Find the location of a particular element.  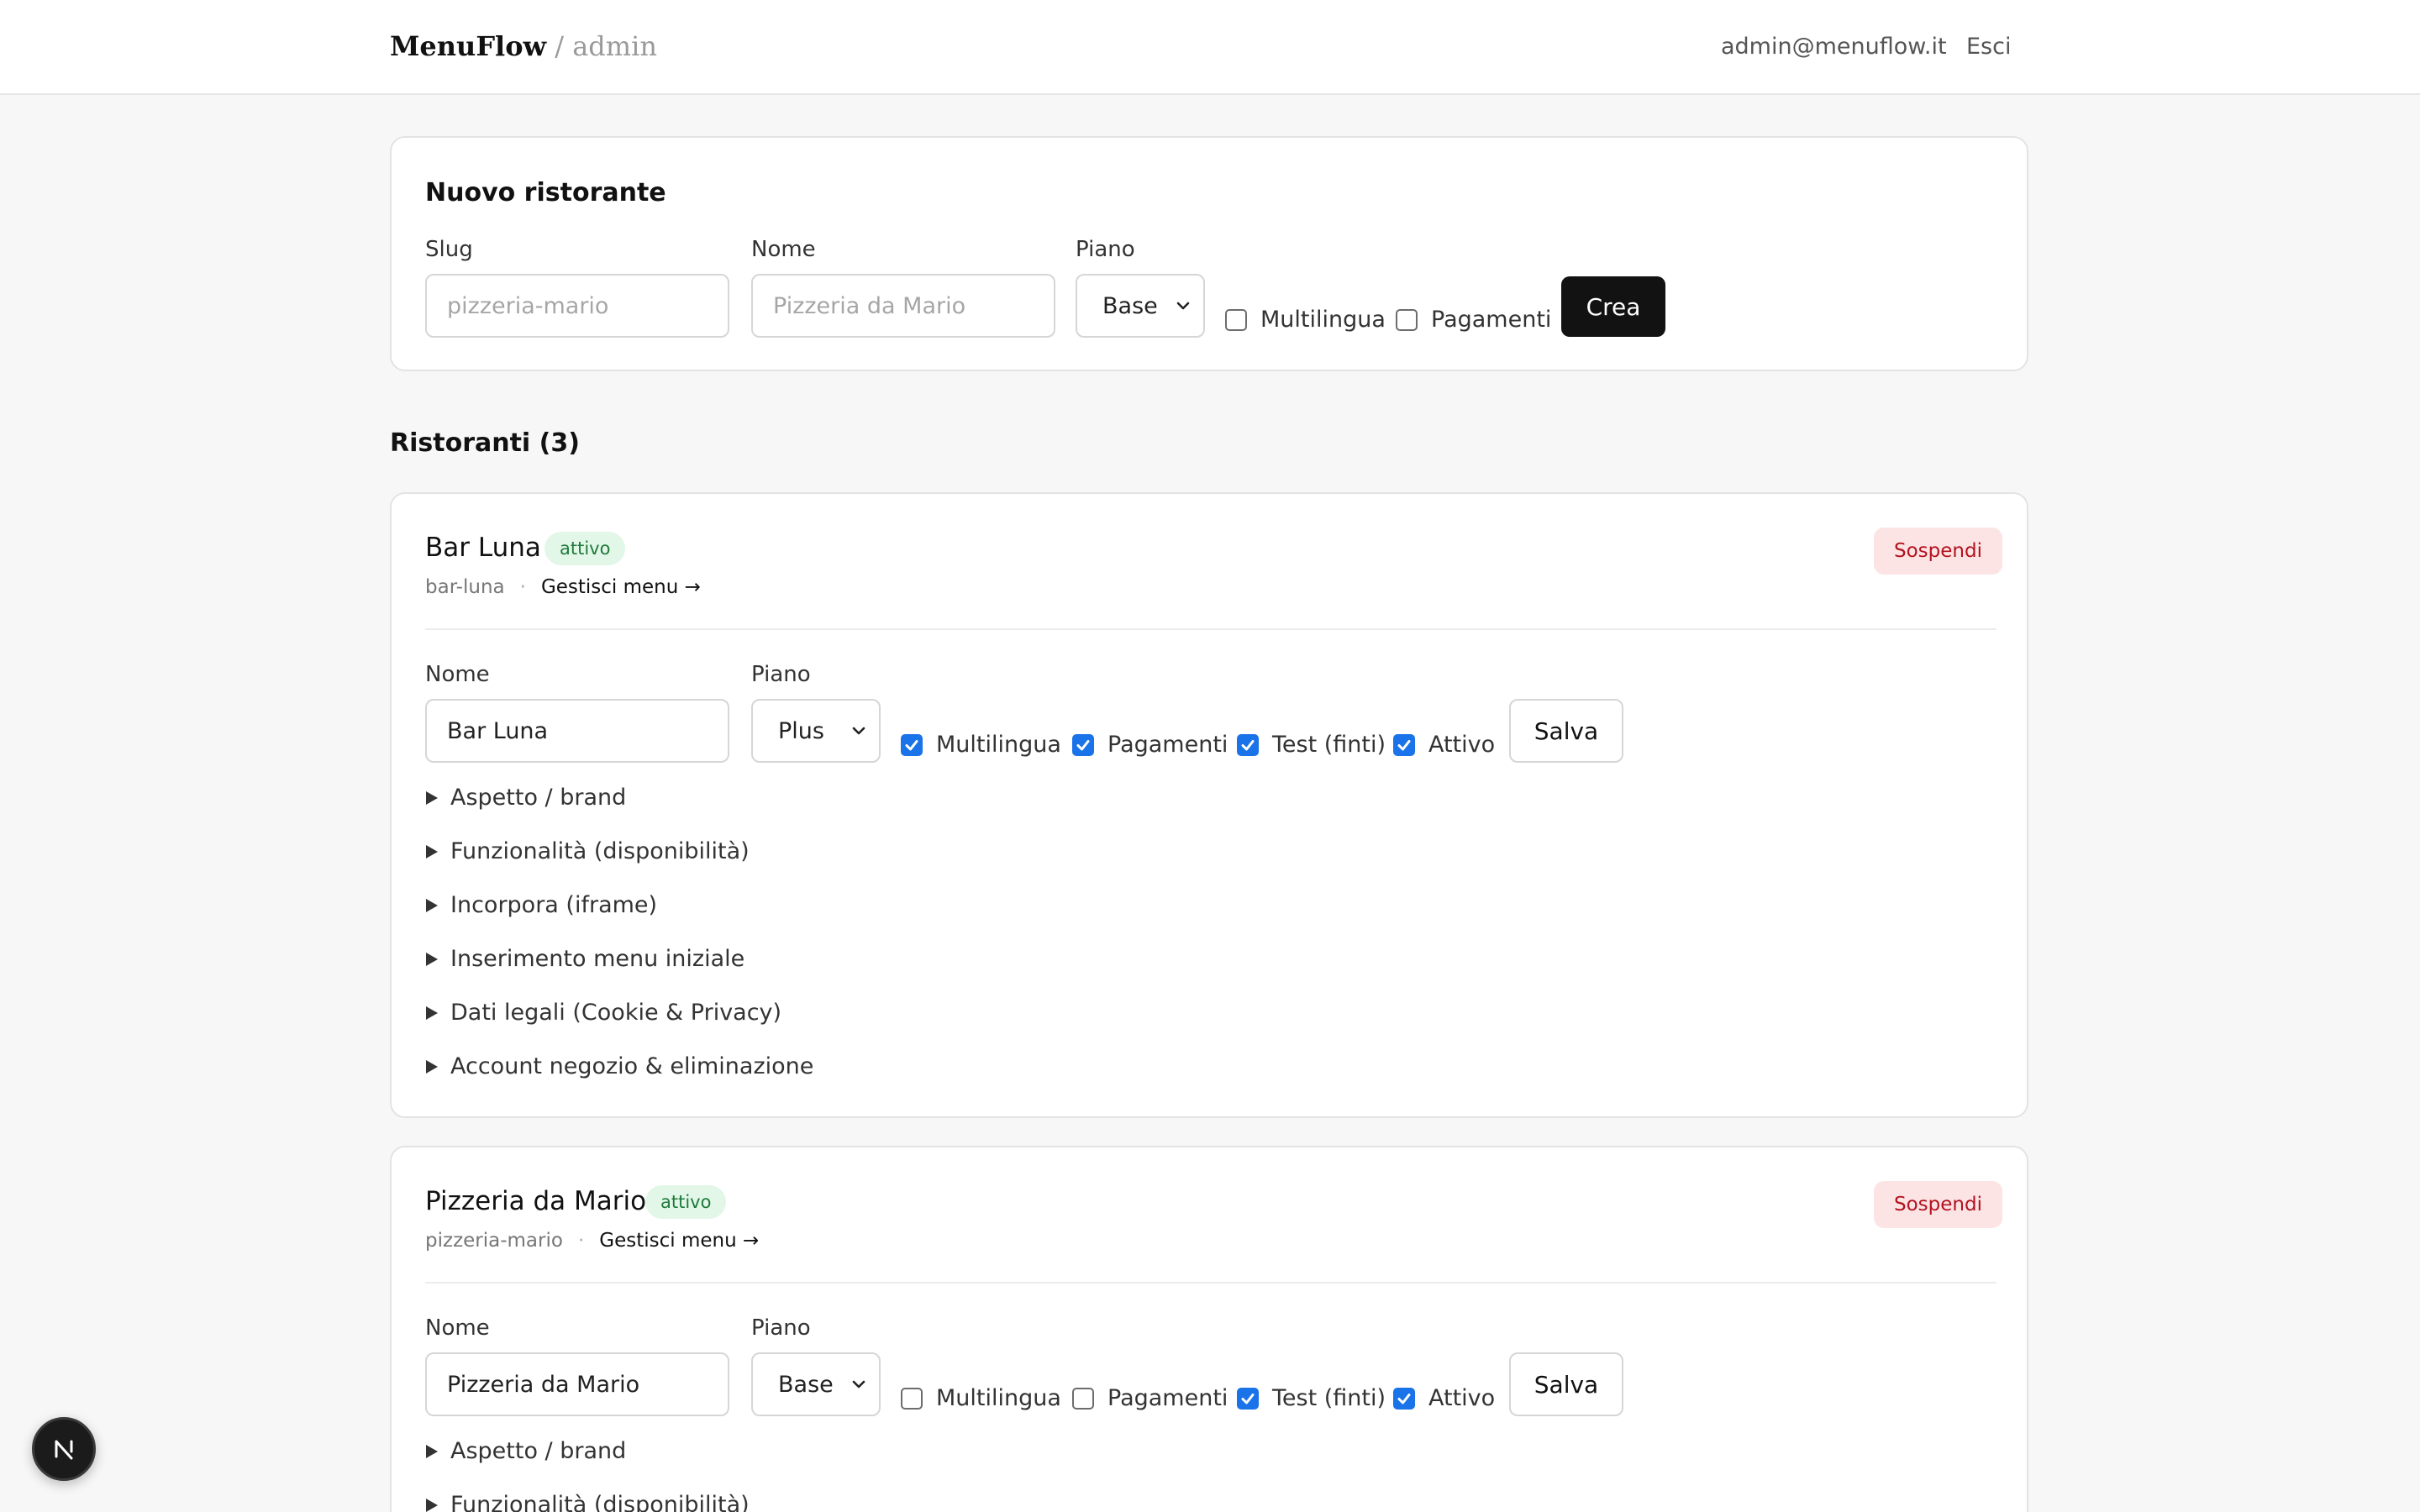

restaurant-name: Pizzeria da Mario is located at coordinates (536, 1201).